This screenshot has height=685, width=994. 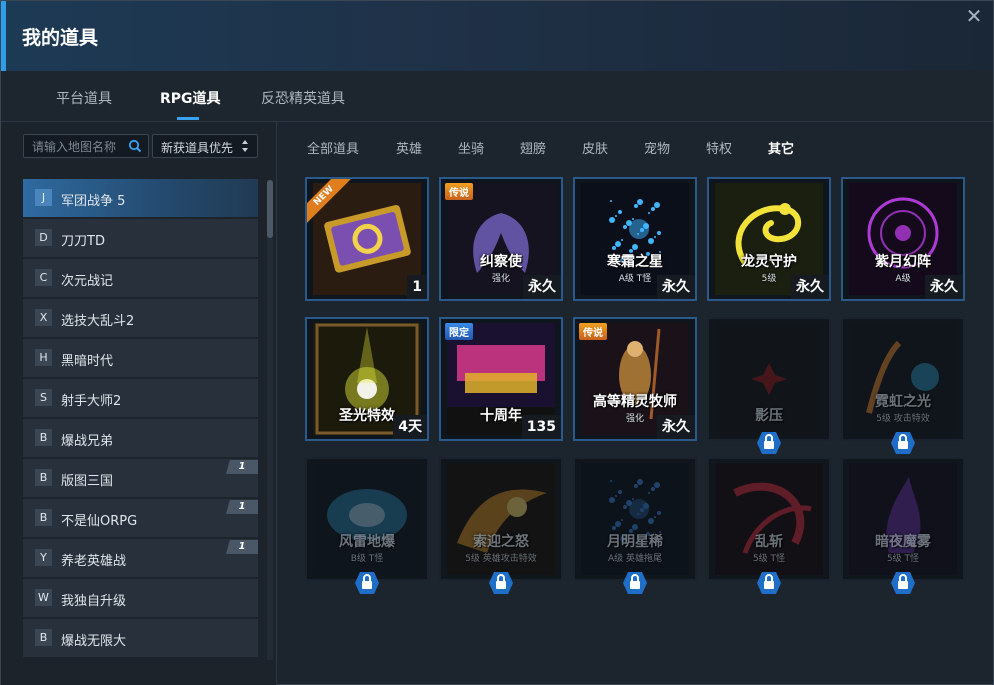 What do you see at coordinates (43, 397) in the screenshot?
I see `map-initial: S` at bounding box center [43, 397].